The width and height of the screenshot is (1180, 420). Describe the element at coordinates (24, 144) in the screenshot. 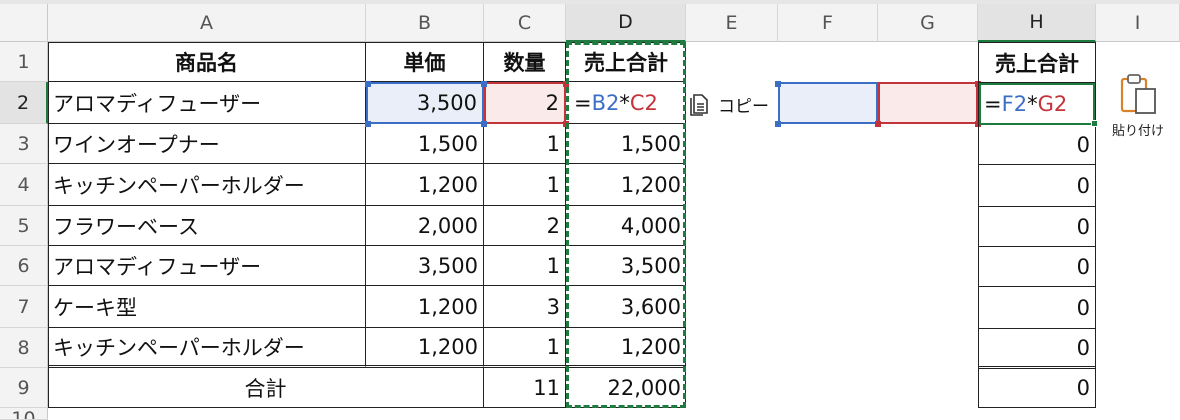

I see `row-header-3: 3` at that location.